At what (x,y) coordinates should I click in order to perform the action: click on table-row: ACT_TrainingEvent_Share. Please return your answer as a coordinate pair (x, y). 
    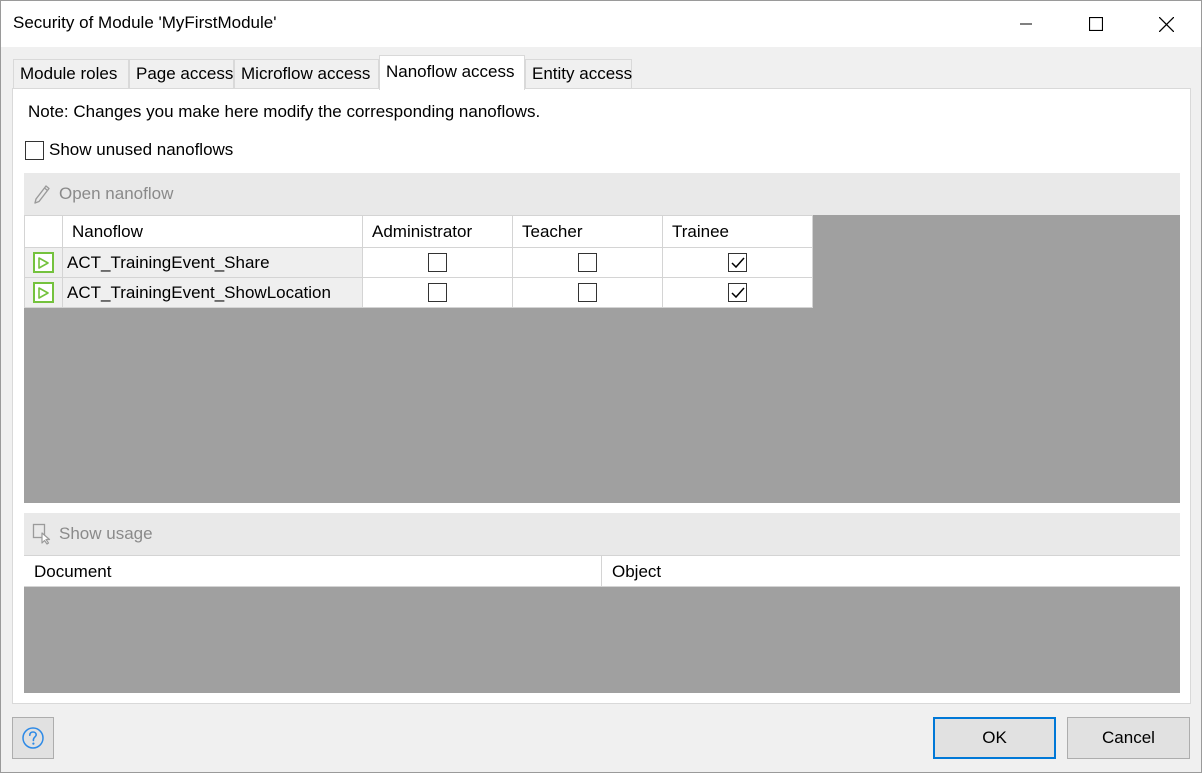
    Looking at the image, I should click on (418, 262).